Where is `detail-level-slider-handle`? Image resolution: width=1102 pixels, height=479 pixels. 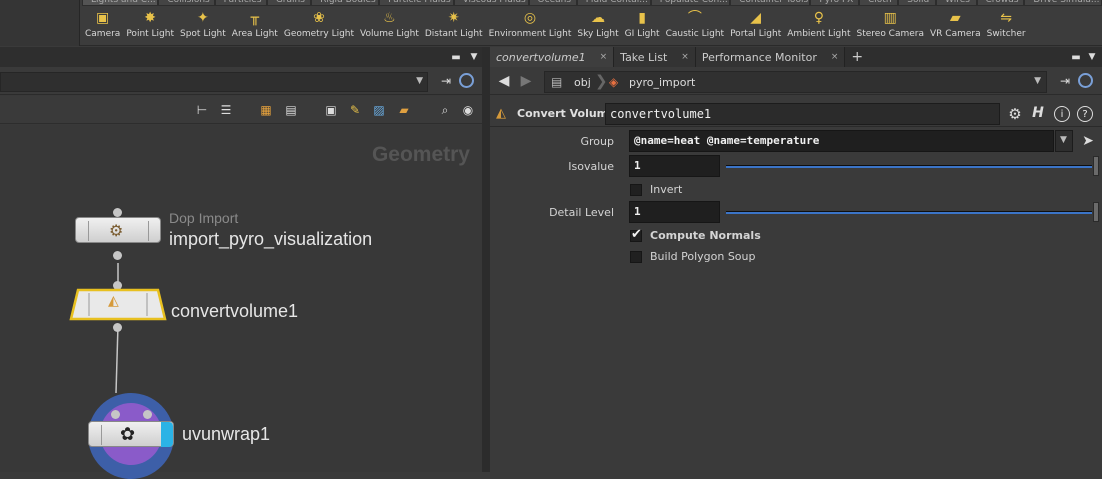
detail-level-slider-handle is located at coordinates (1096, 212).